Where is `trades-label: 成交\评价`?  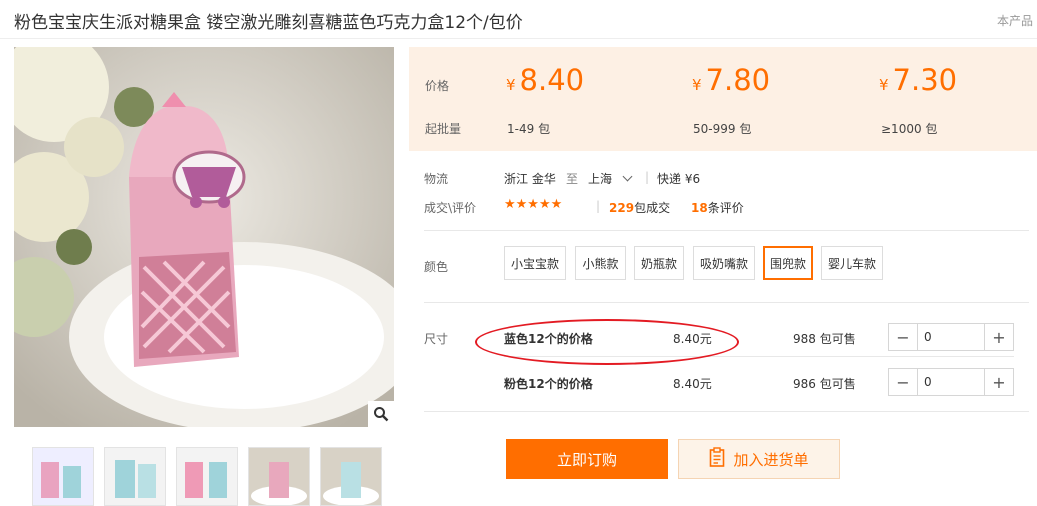 trades-label: 成交\评价 is located at coordinates (450, 208).